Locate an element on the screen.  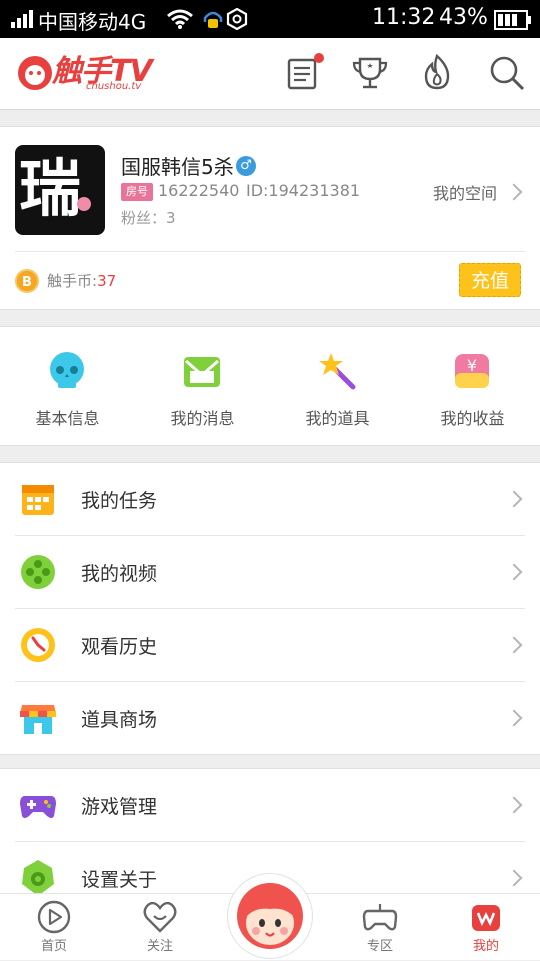
news-icon is located at coordinates (303, 73).